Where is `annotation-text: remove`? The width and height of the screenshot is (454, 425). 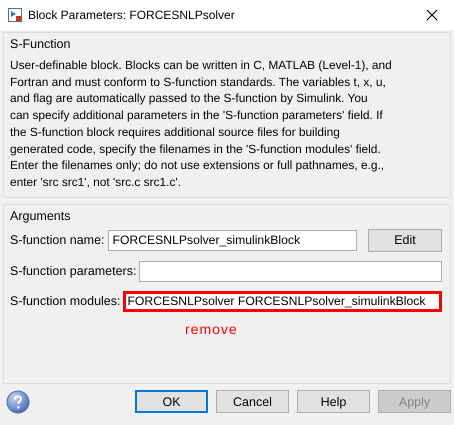 annotation-text: remove is located at coordinates (211, 328).